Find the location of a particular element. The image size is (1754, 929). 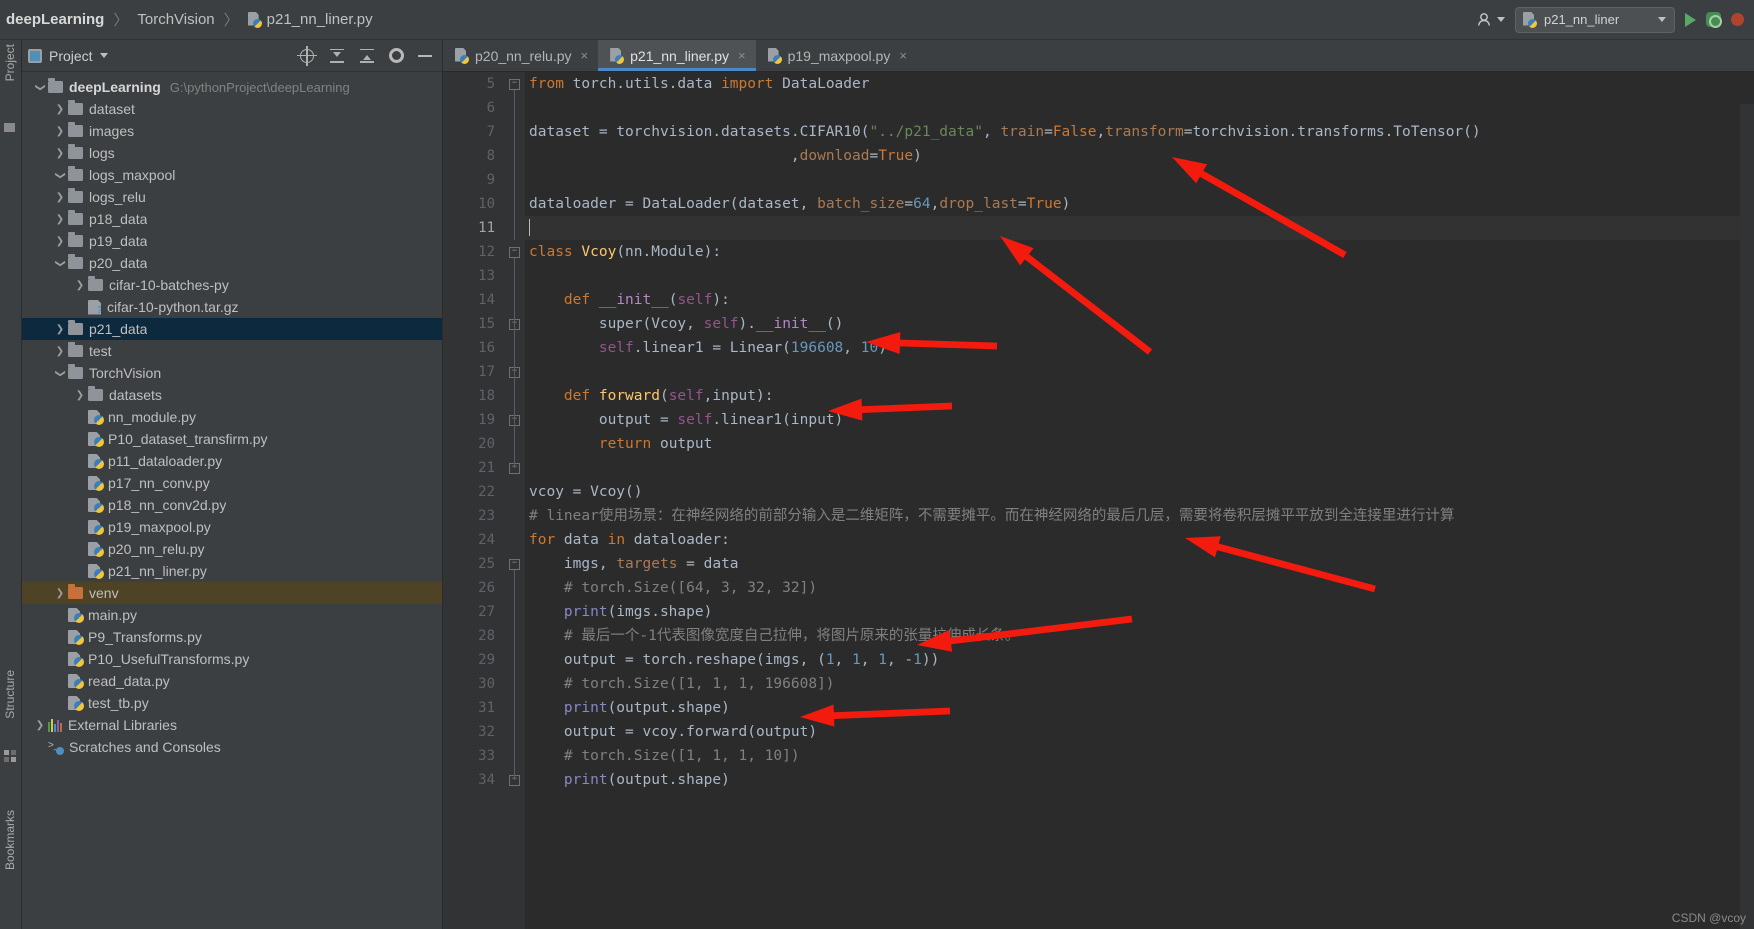

tree-item: TorchVision is located at coordinates (232, 373).